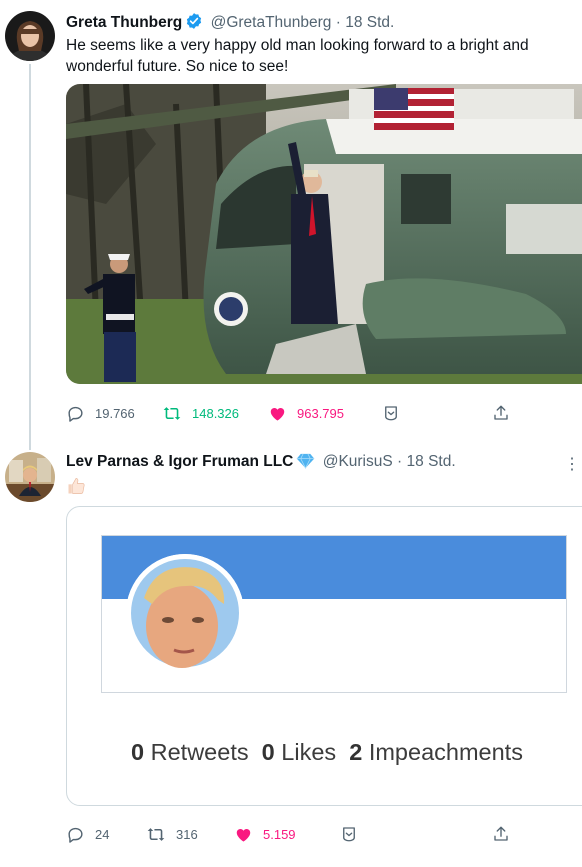 The height and width of the screenshot is (867, 582). I want to click on reply-button: 19.766, so click(100, 413).